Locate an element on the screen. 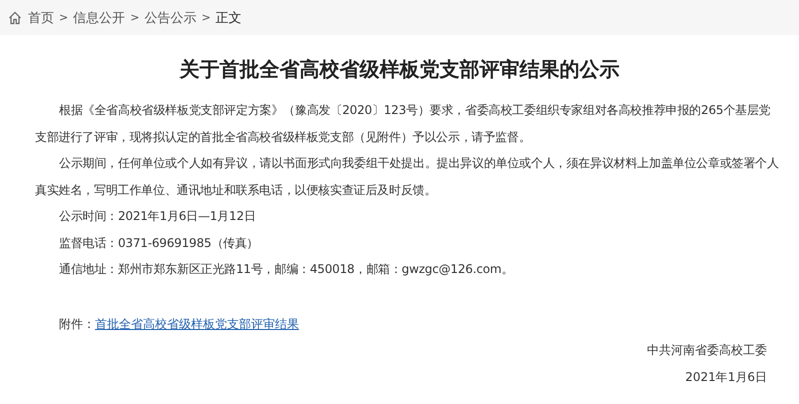  paragraph: 根据《全省高校省级样板党支部评定方案》（豫高发〔2020〕123号）要求，省委高校工委组织专家组对各高校推荐申报的265个基层党支部进行了评审，现将拟认定的首批全省高校省级样板党支部（见附件）予以公示，请予监督。 is located at coordinates (403, 124).